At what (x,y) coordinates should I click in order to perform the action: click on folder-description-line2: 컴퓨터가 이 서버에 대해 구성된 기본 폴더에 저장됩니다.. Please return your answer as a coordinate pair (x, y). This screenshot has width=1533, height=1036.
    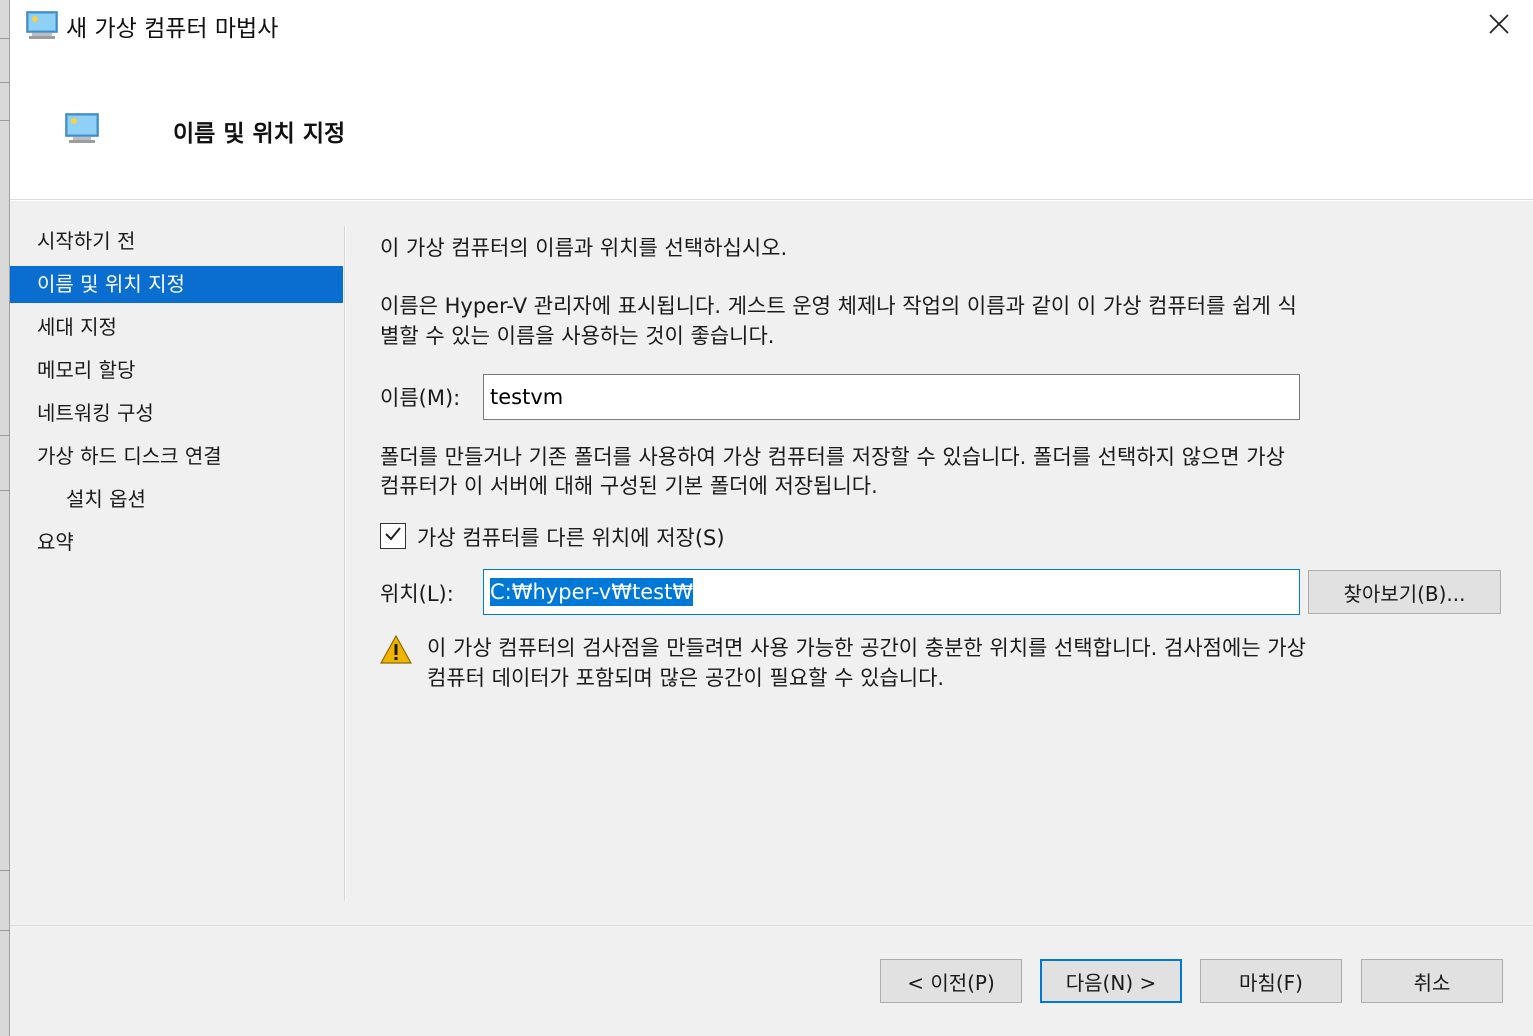
    Looking at the image, I should click on (629, 486).